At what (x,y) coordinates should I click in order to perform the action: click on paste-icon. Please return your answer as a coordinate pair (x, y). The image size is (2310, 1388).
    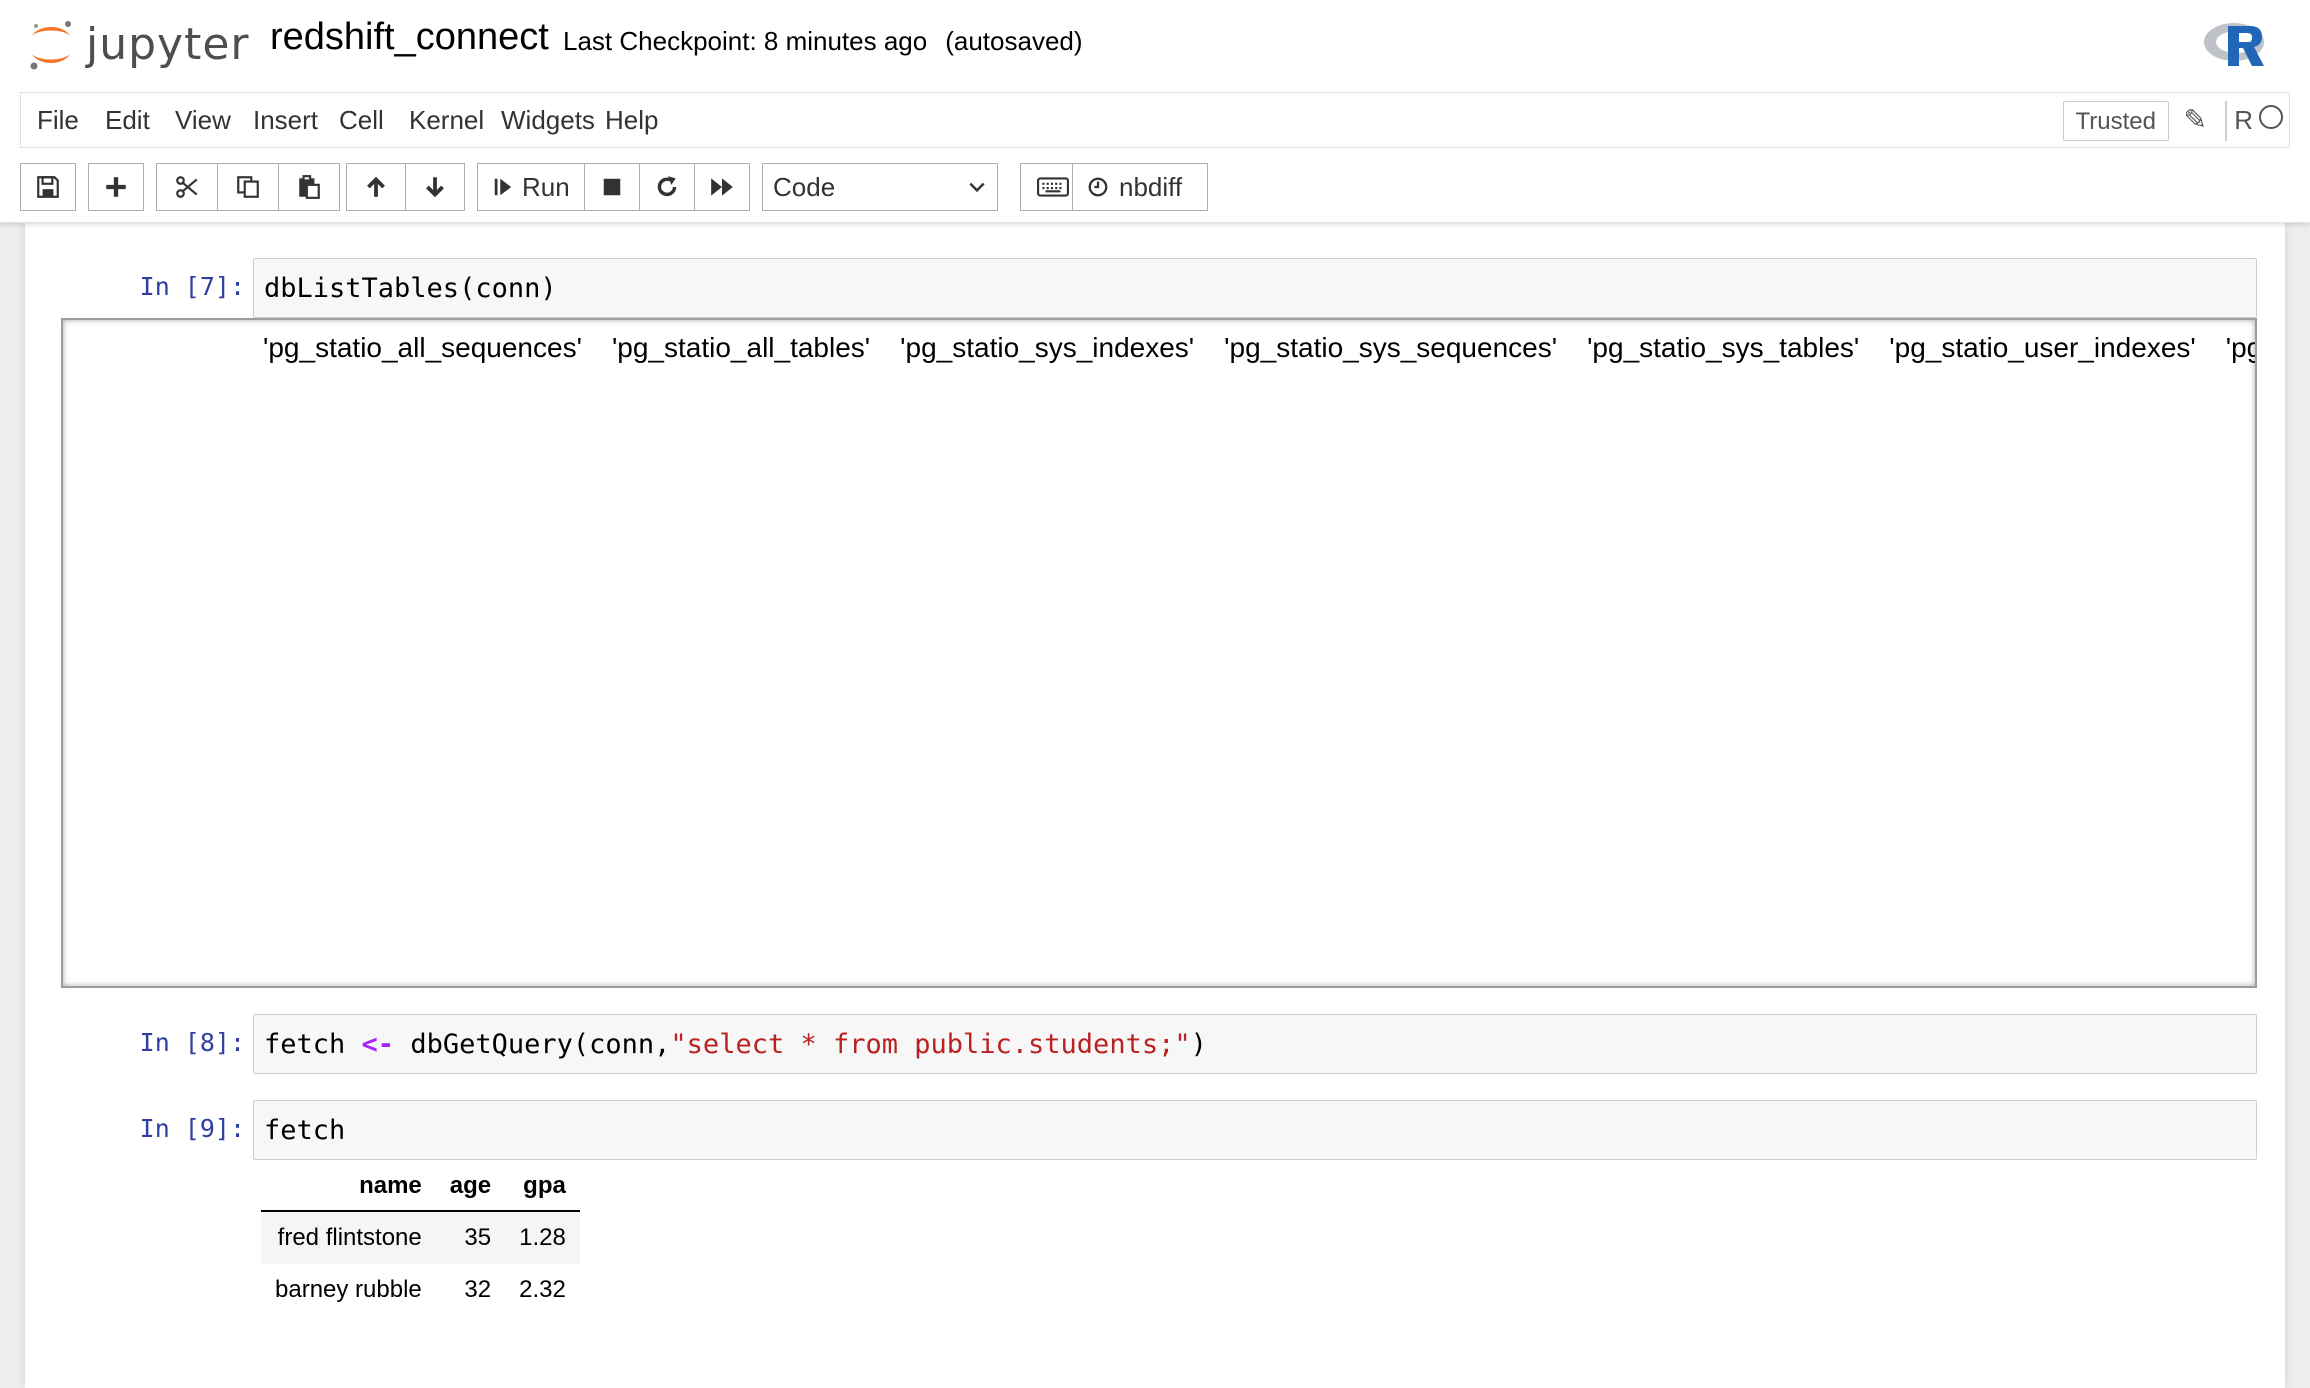
    Looking at the image, I should click on (309, 187).